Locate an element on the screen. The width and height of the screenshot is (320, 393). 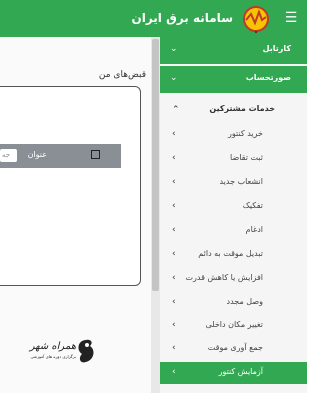
power-logo-icon is located at coordinates (256, 19).